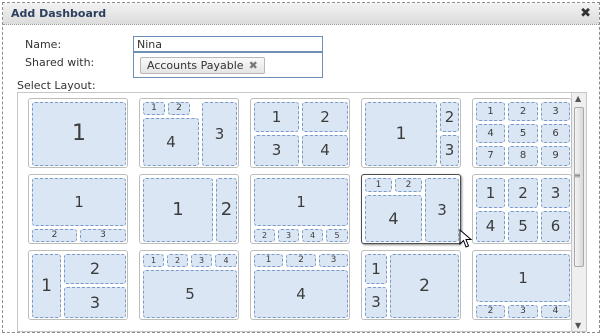 The width and height of the screenshot is (602, 335). What do you see at coordinates (59, 13) in the screenshot?
I see `dialog-title: Add Dashboard` at bounding box center [59, 13].